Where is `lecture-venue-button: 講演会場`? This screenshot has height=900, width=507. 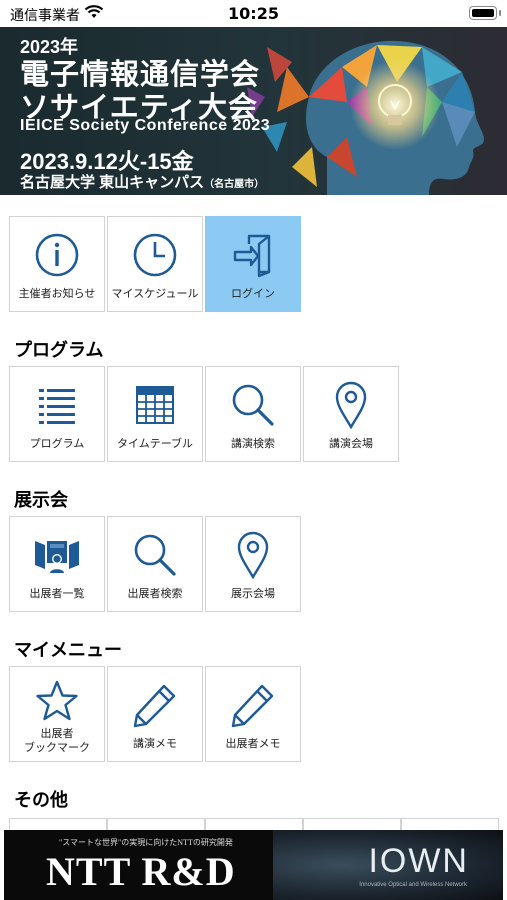 lecture-venue-button: 講演会場 is located at coordinates (351, 414).